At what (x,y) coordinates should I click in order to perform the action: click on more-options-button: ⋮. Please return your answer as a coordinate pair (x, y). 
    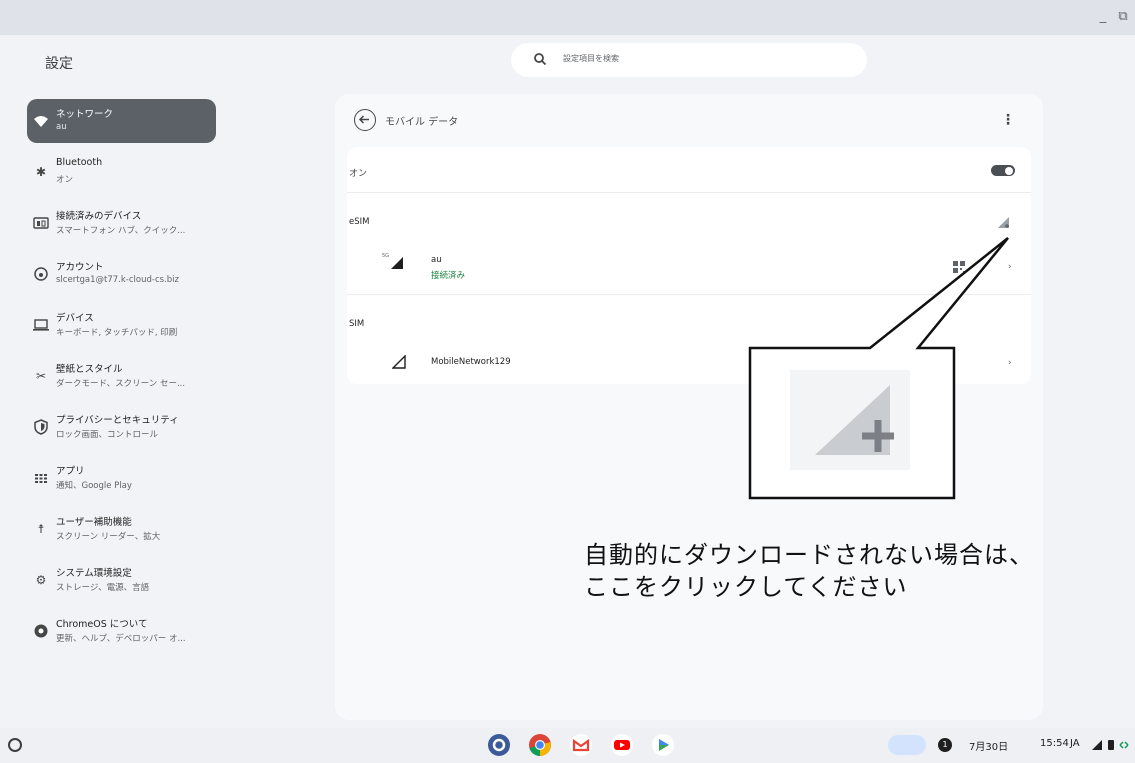
    Looking at the image, I should click on (1008, 120).